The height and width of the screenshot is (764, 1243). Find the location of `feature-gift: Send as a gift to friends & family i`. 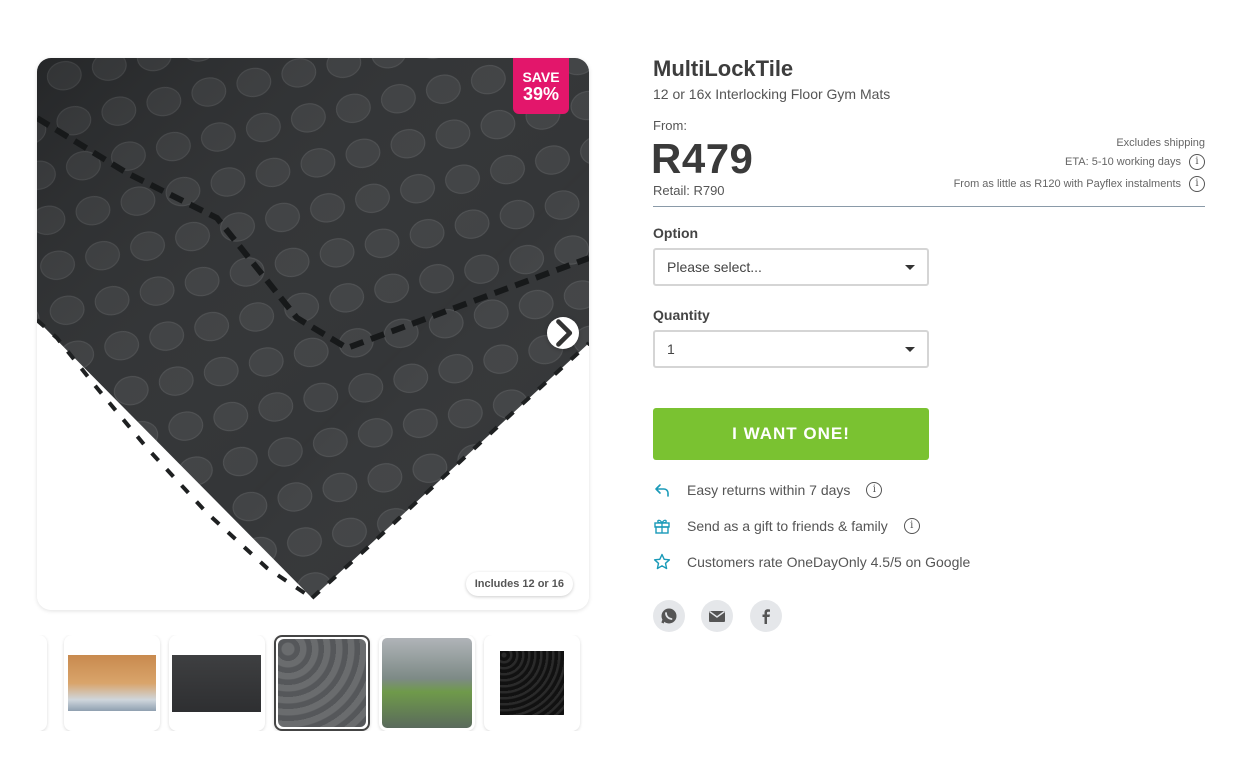

feature-gift: Send as a gift to friends & family i is located at coordinates (786, 526).